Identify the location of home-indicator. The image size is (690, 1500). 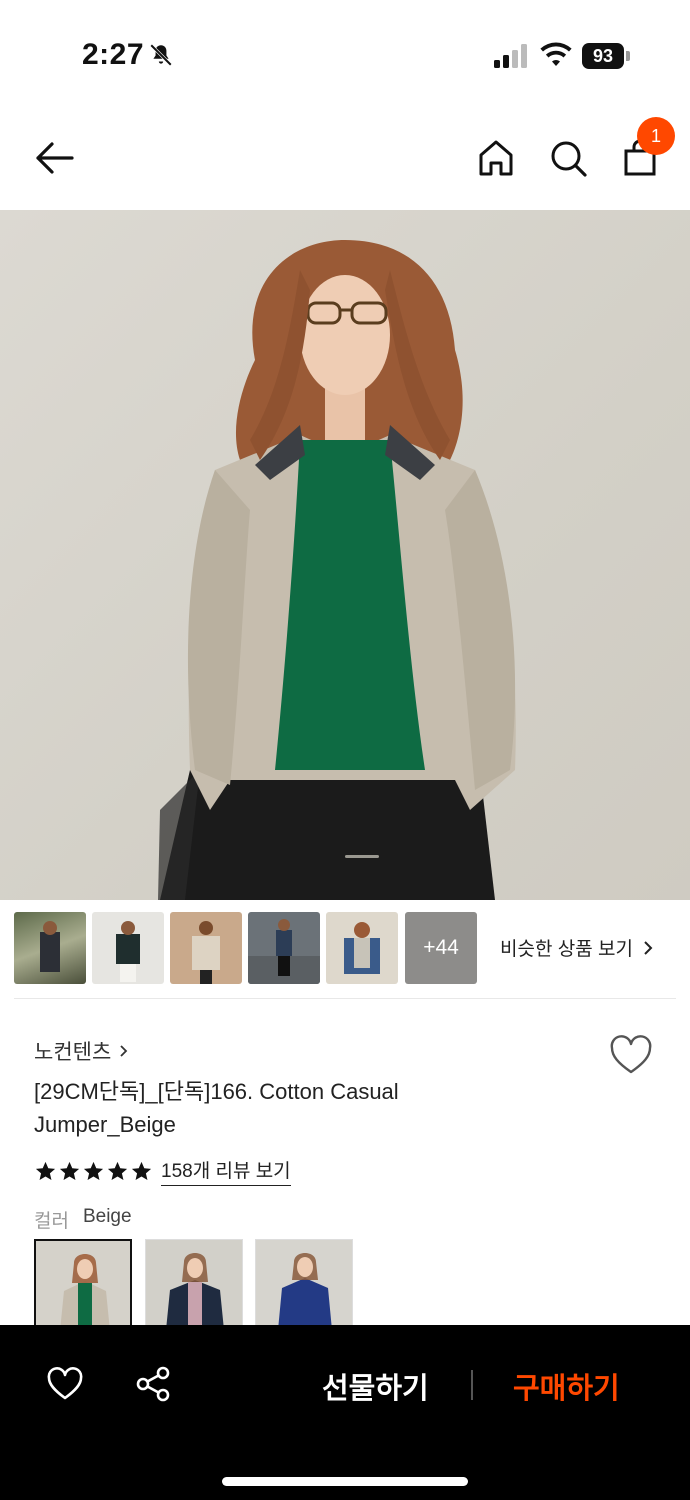
(345, 1481).